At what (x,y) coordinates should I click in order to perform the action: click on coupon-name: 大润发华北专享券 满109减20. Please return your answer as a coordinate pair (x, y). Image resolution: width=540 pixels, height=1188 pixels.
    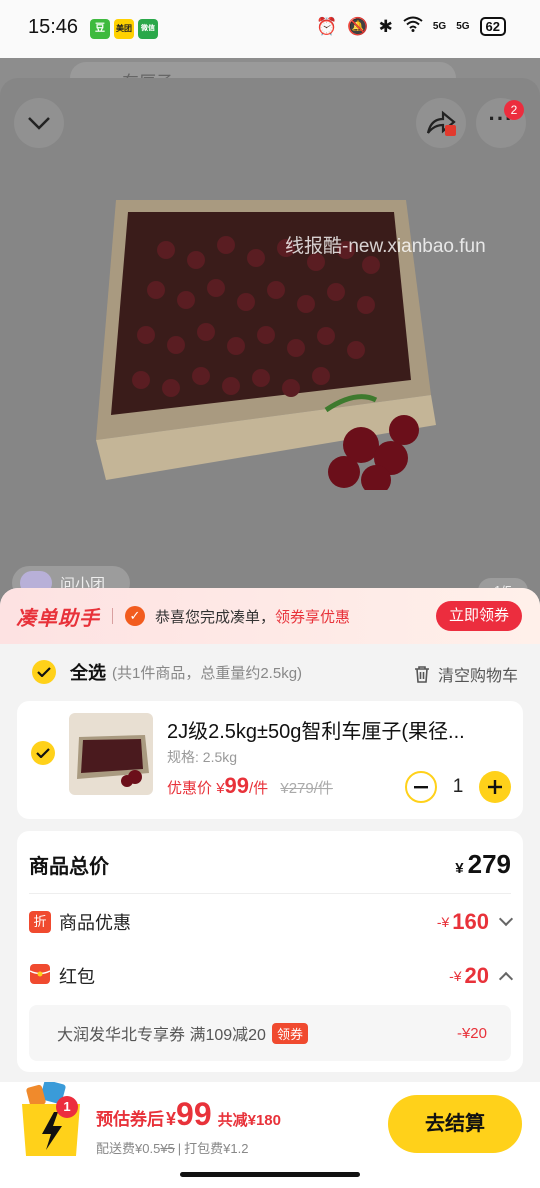
    Looking at the image, I should click on (161, 1035).